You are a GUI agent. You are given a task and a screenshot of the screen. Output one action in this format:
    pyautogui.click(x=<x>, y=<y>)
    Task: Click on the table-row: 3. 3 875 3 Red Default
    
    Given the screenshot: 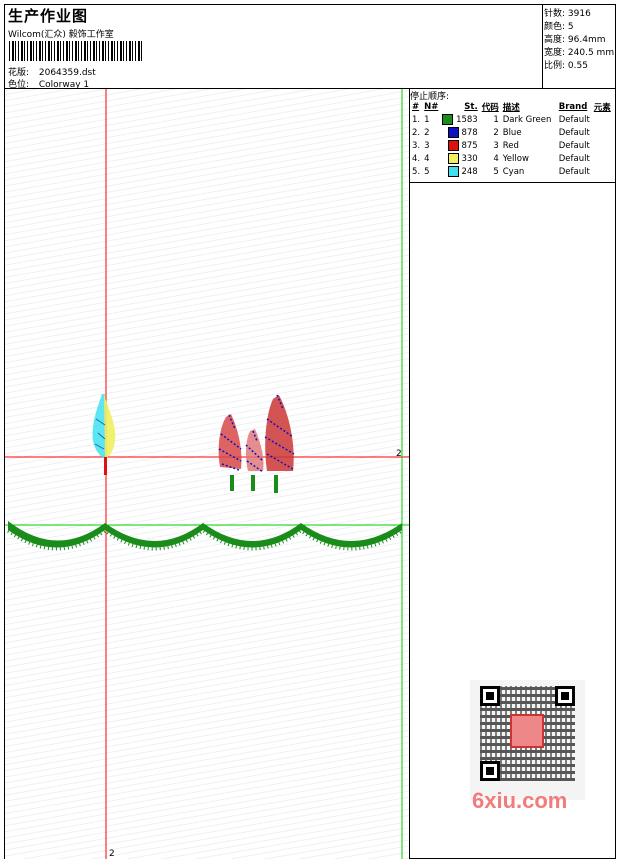 What is the action you would take?
    pyautogui.click(x=511, y=145)
    